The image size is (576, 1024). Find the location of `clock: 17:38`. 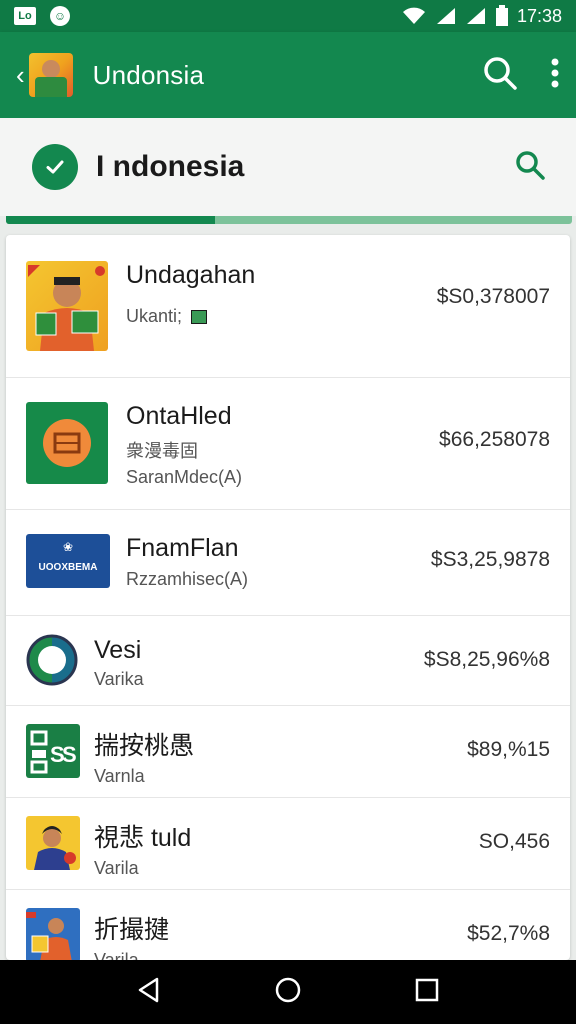

clock: 17:38 is located at coordinates (539, 15).